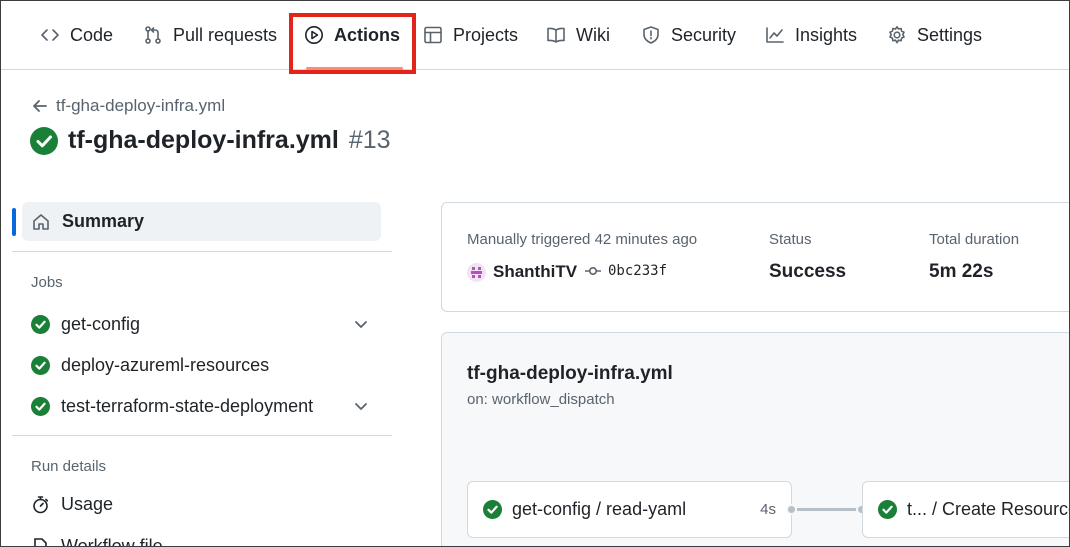  What do you see at coordinates (768, 509) in the screenshot?
I see `node-duration: 4s` at bounding box center [768, 509].